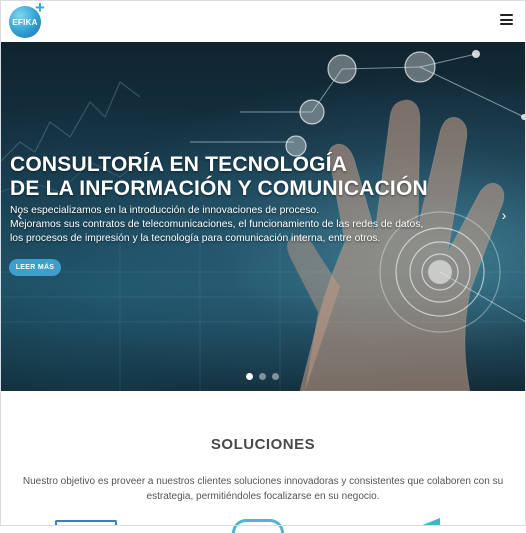 This screenshot has height=533, width=526. I want to click on site-header: EFIKA +, so click(263, 21).